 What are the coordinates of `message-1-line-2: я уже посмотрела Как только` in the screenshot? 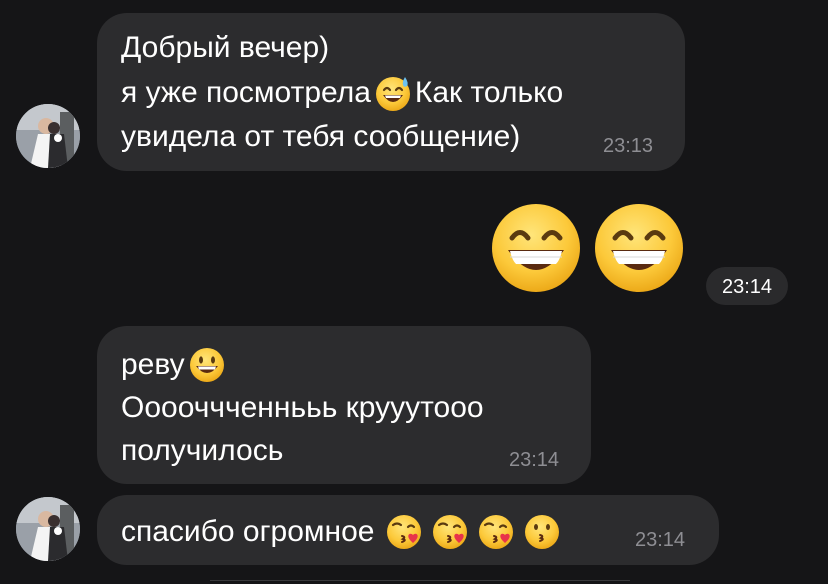 It's located at (342, 93).